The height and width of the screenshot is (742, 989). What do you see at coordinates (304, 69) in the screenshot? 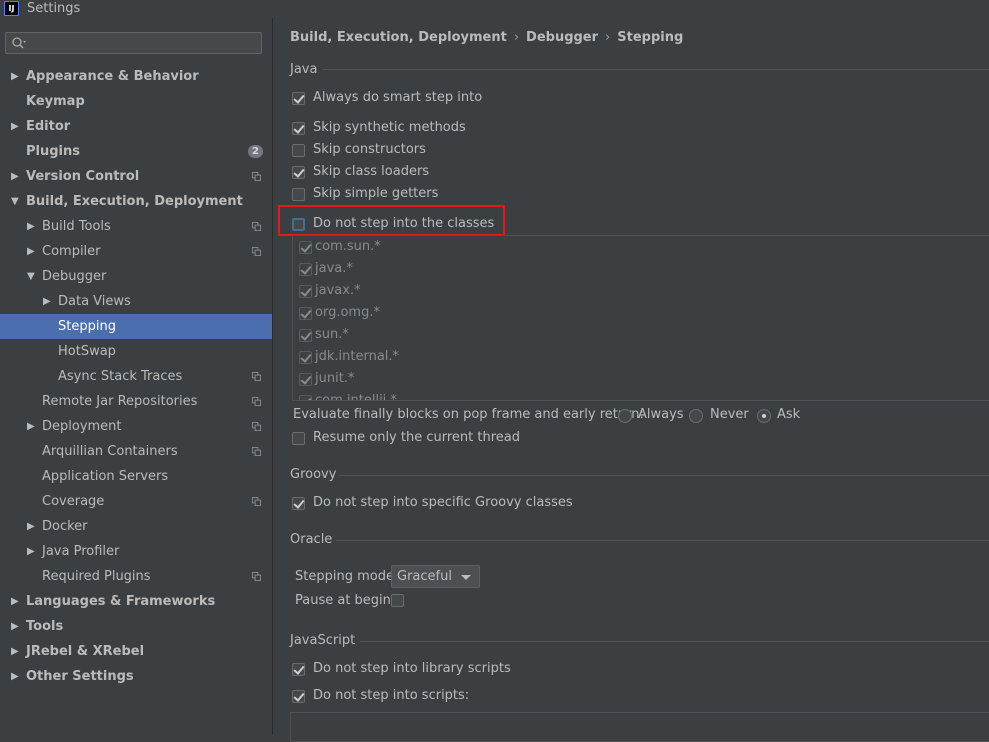
I see `java-section-title: Java` at bounding box center [304, 69].